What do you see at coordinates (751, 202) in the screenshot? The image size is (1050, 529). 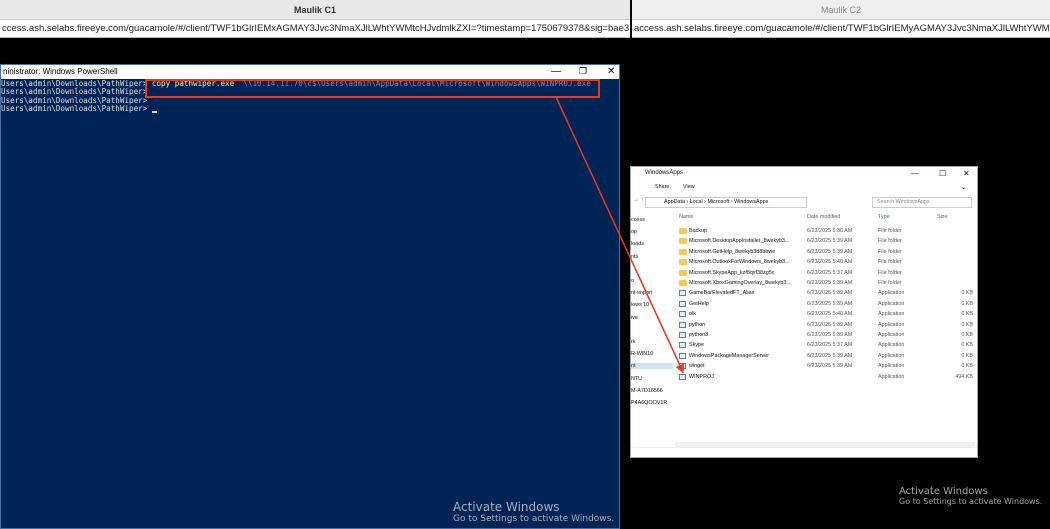 I see `address-segment: WindowsApps` at bounding box center [751, 202].